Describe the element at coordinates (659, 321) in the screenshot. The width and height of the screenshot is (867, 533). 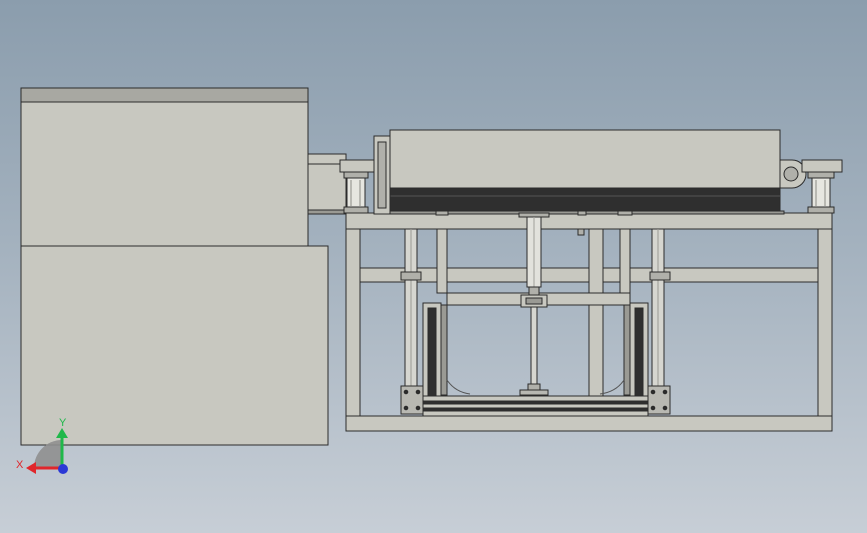
I see `right-guide-rod` at that location.